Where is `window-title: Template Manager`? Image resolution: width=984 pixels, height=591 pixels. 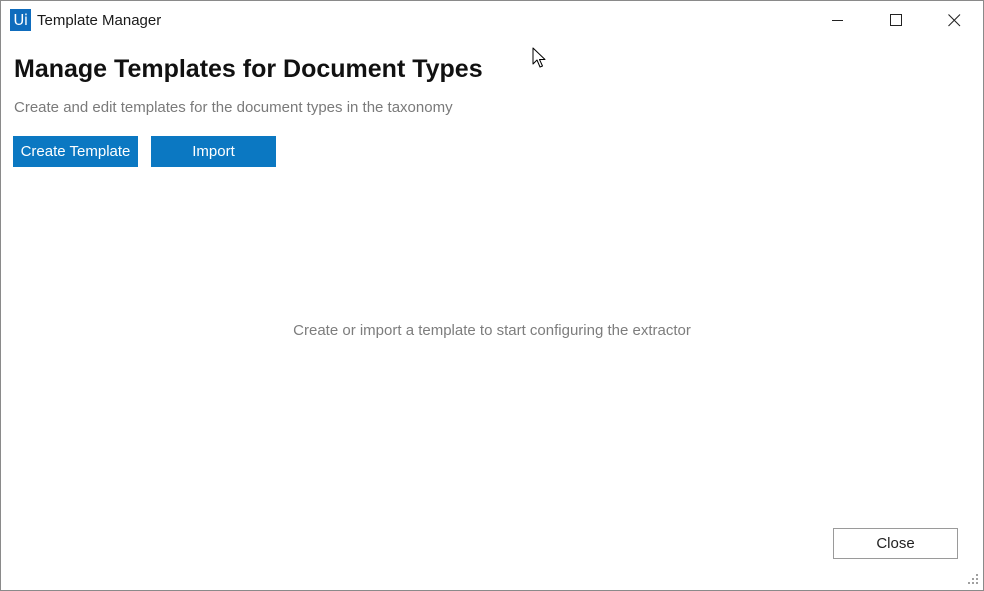 window-title: Template Manager is located at coordinates (99, 20).